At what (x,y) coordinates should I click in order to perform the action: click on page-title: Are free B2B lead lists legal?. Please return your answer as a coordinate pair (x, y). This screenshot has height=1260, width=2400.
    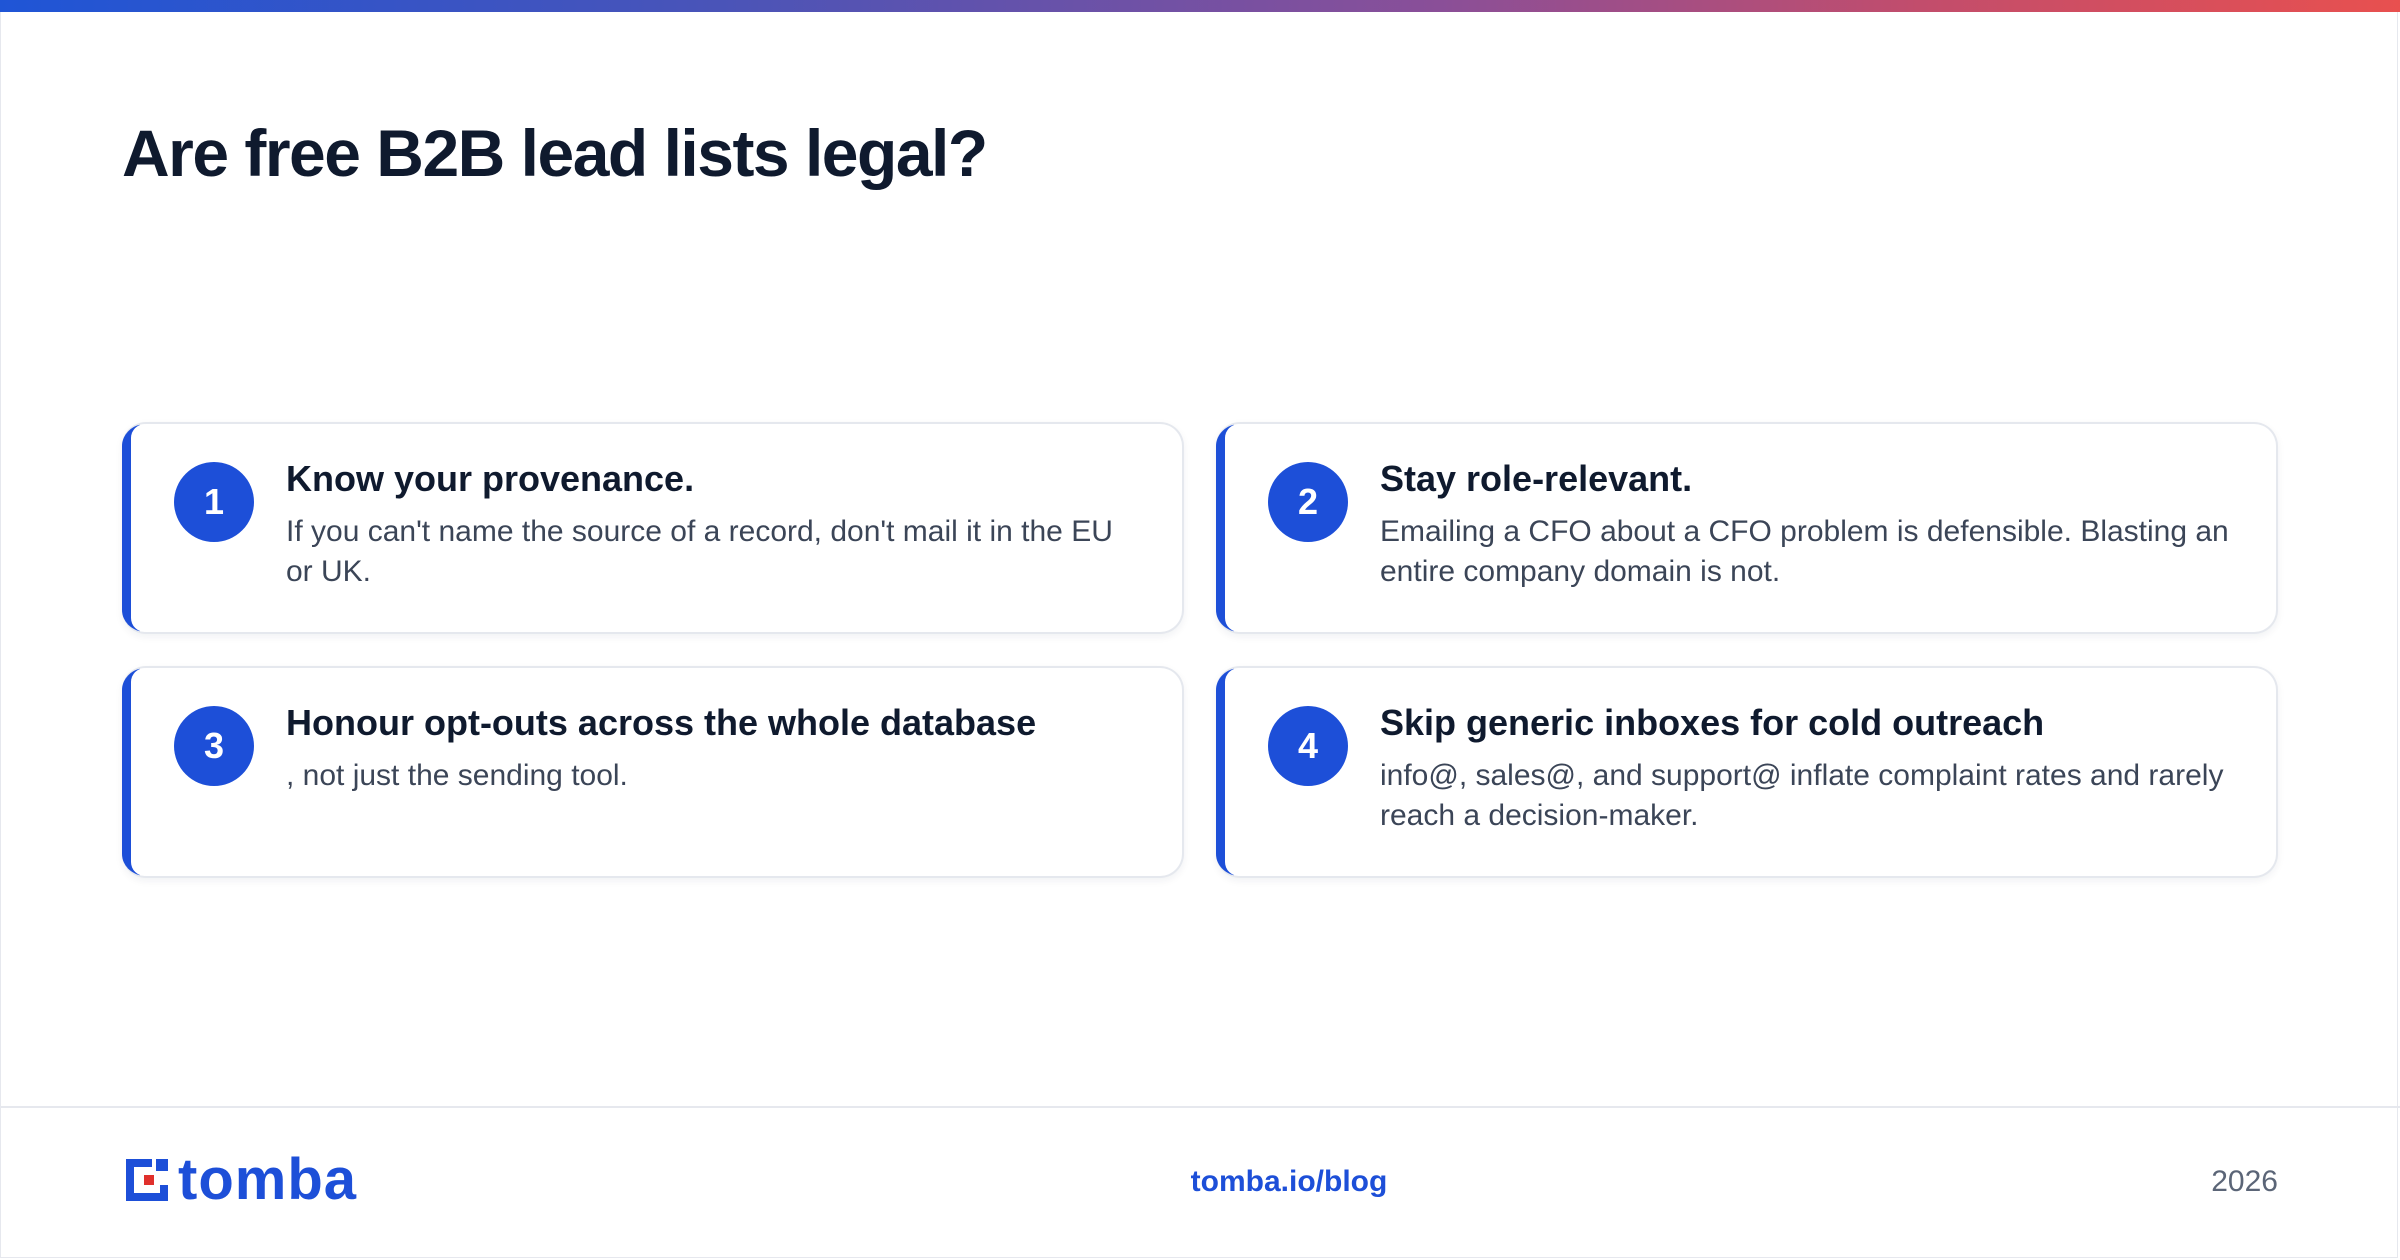
    Looking at the image, I should click on (555, 153).